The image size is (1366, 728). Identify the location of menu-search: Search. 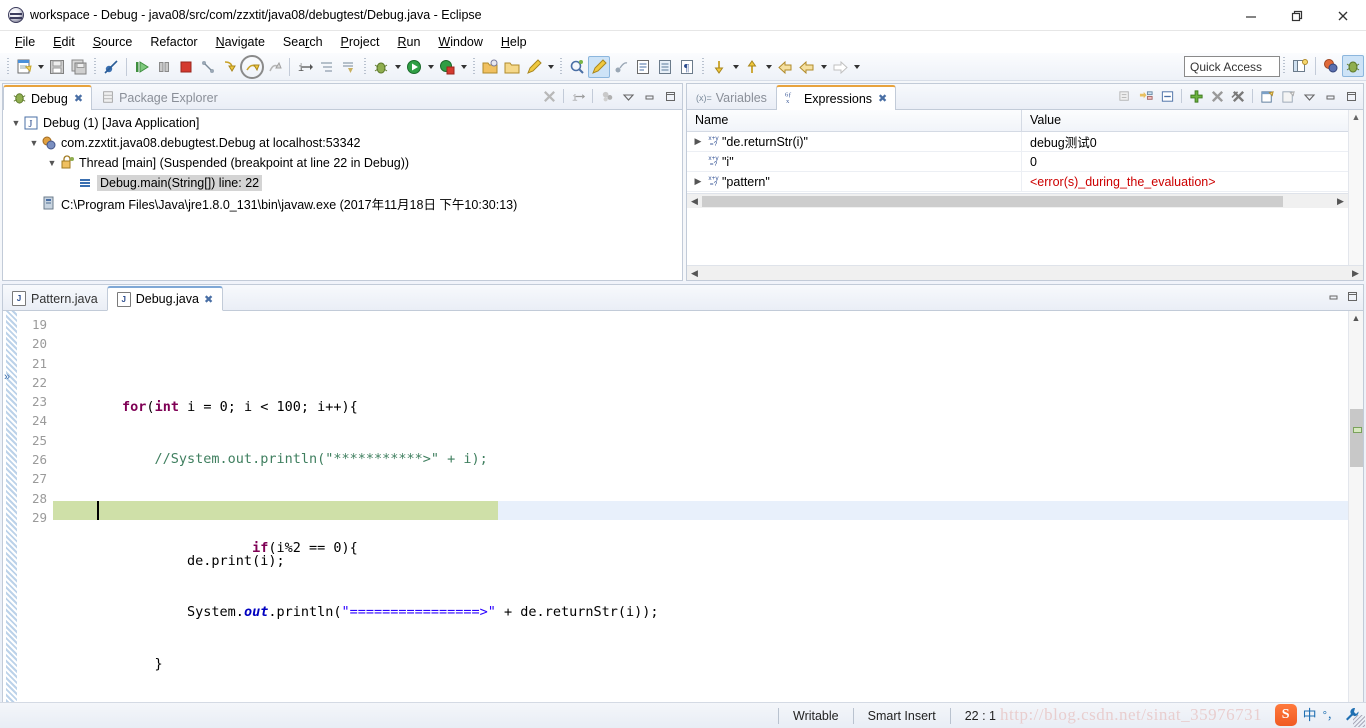
(303, 42).